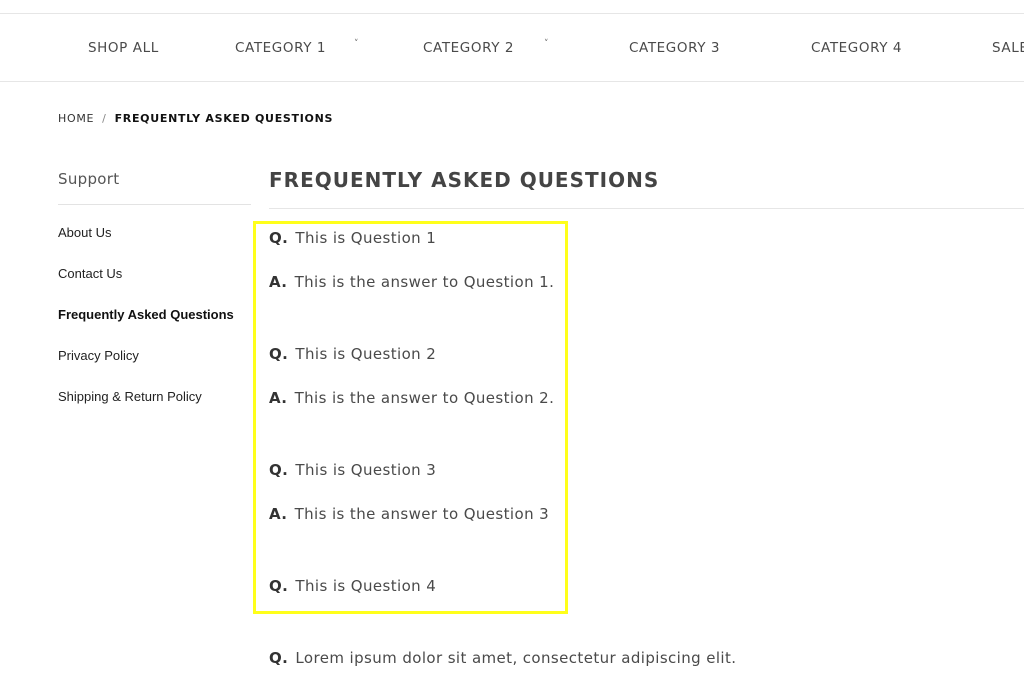 The image size is (1024, 682). I want to click on nav-category-3: CATEGORY 3, so click(674, 48).